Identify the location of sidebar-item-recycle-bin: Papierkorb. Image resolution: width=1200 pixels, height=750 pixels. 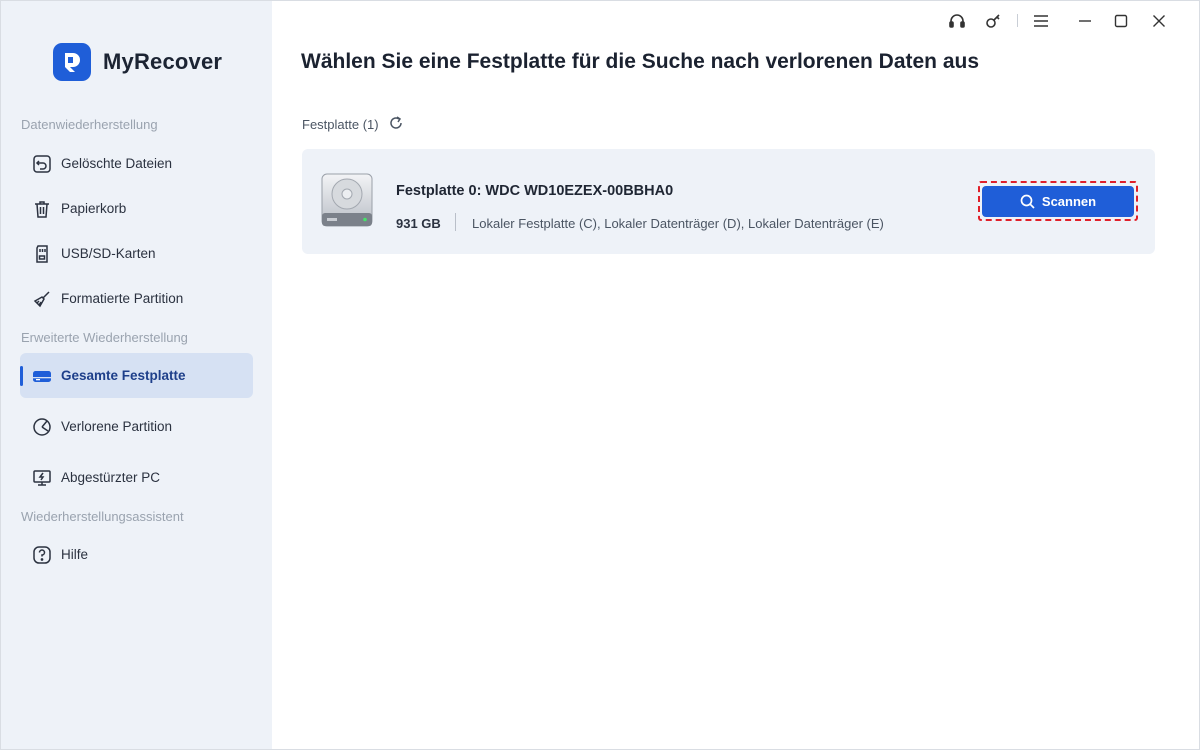
(136, 208).